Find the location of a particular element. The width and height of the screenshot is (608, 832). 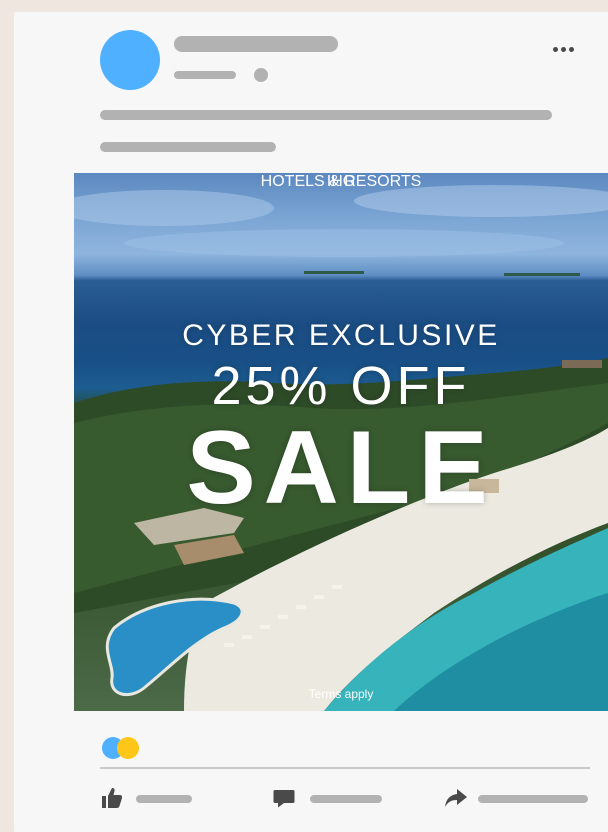

author-name-placeholder is located at coordinates (256, 44).